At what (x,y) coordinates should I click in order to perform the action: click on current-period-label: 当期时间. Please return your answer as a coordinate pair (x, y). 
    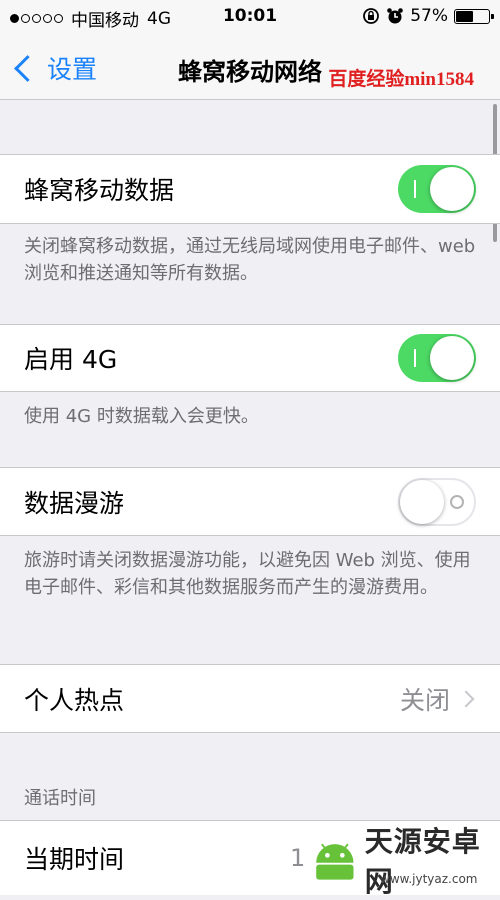
    Looking at the image, I should click on (74, 859).